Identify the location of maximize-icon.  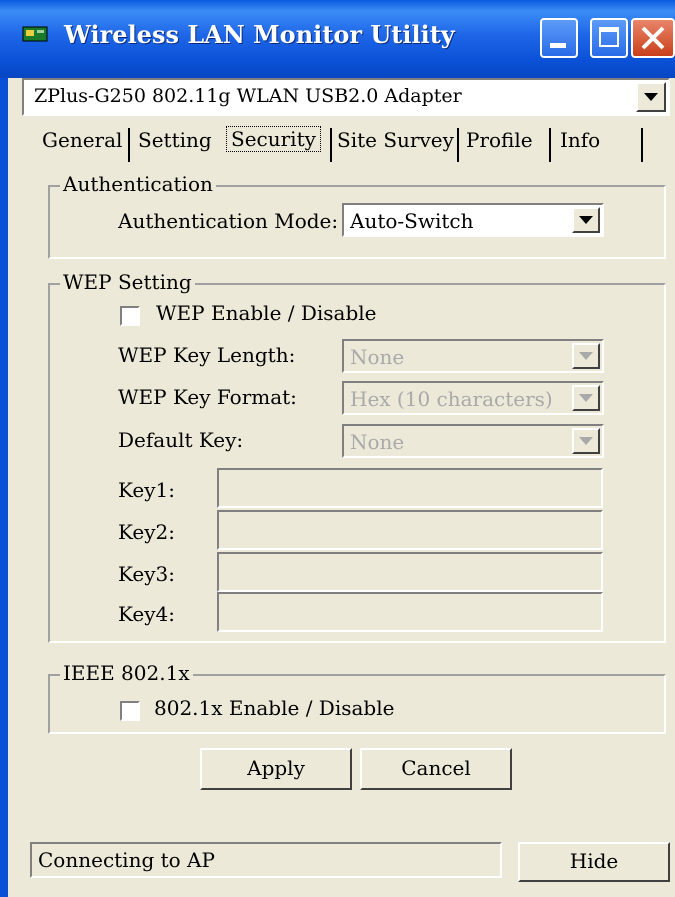
(609, 37).